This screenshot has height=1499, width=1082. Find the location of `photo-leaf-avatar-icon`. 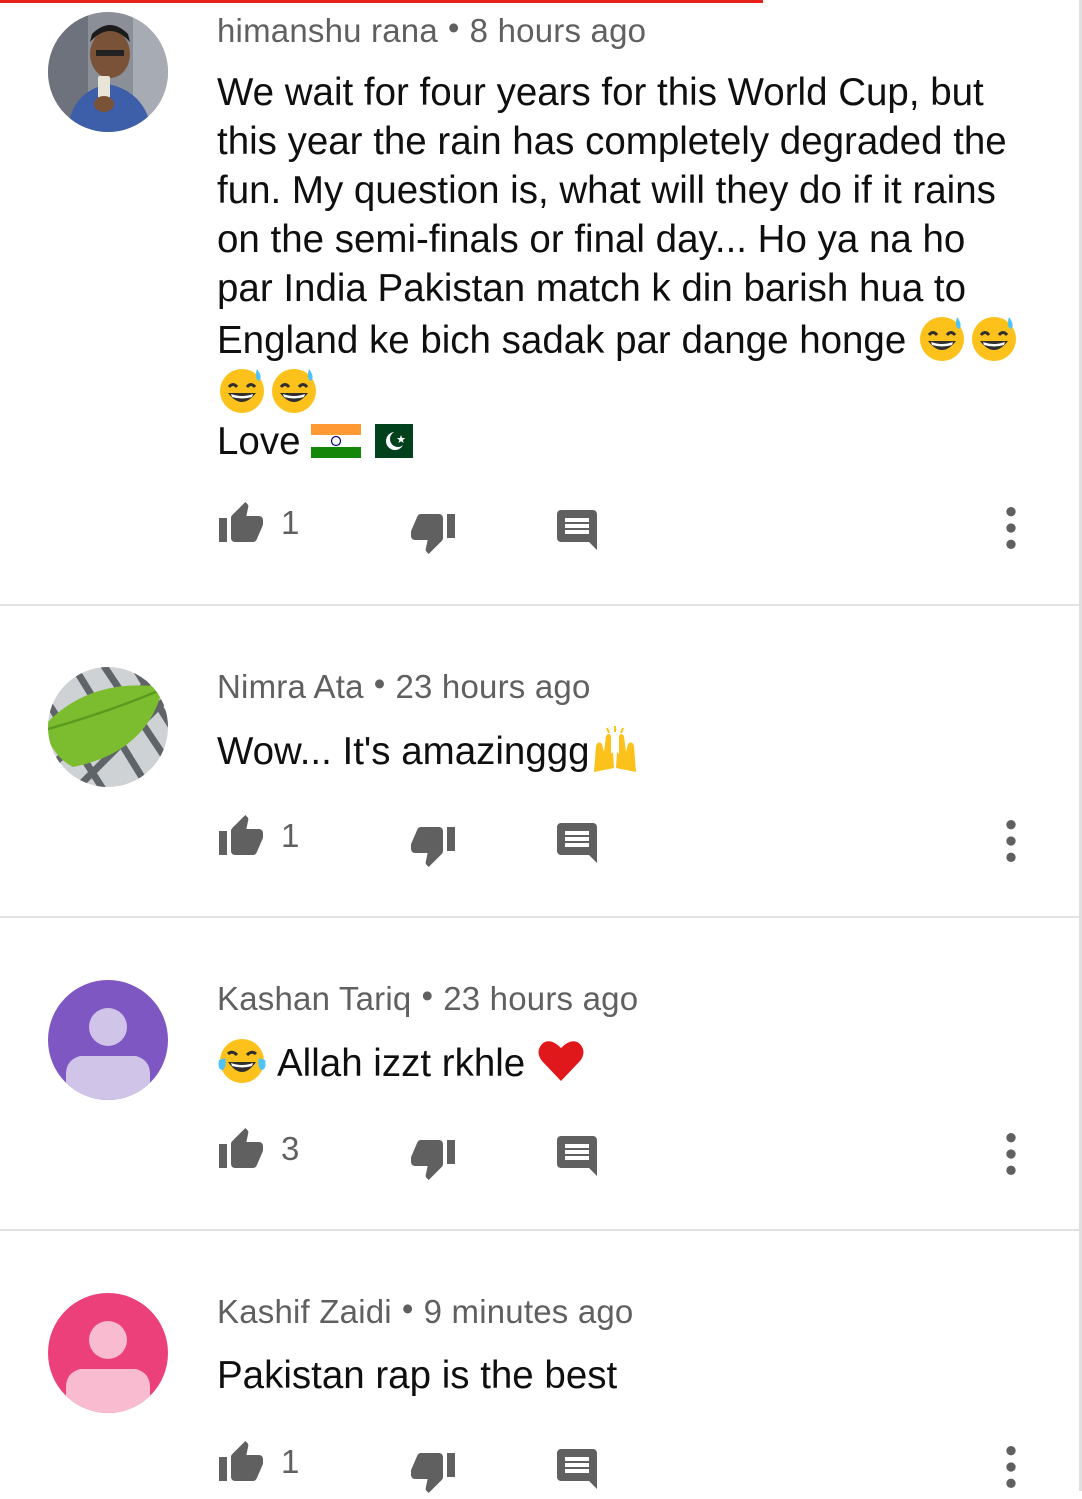

photo-leaf-avatar-icon is located at coordinates (108, 727).